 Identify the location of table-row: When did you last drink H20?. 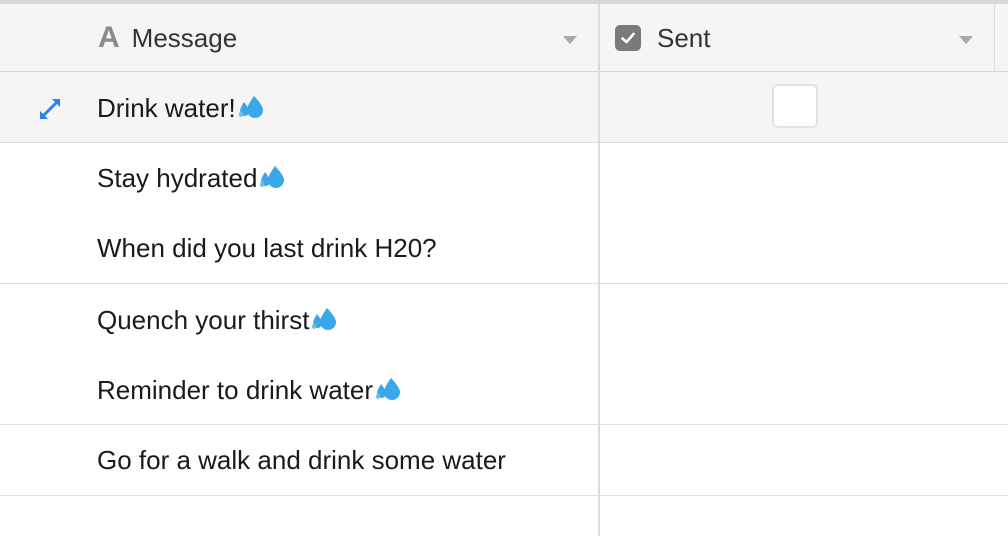
(504, 248).